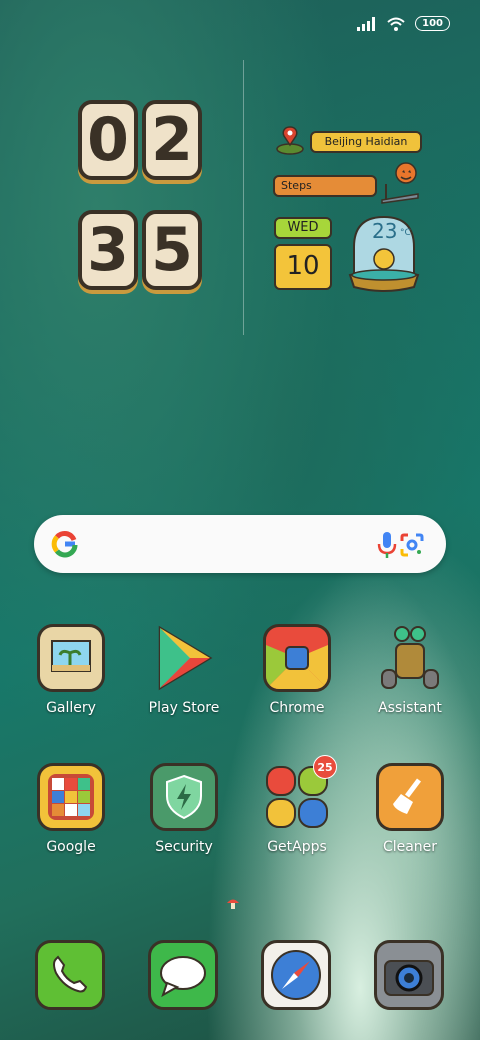 This screenshot has height=1040, width=480. Describe the element at coordinates (184, 658) in the screenshot. I see `play-store-icon` at that location.